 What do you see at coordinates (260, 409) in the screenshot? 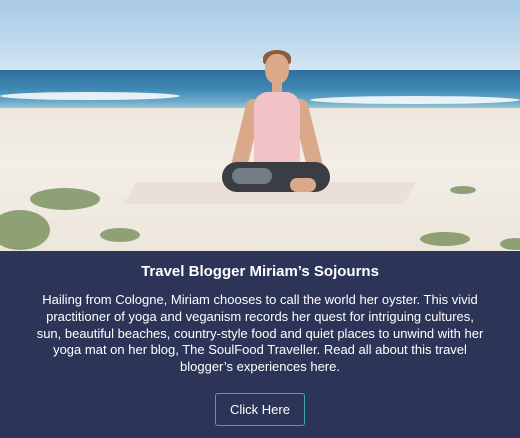
I see `click-here-button: Click Here` at bounding box center [260, 409].